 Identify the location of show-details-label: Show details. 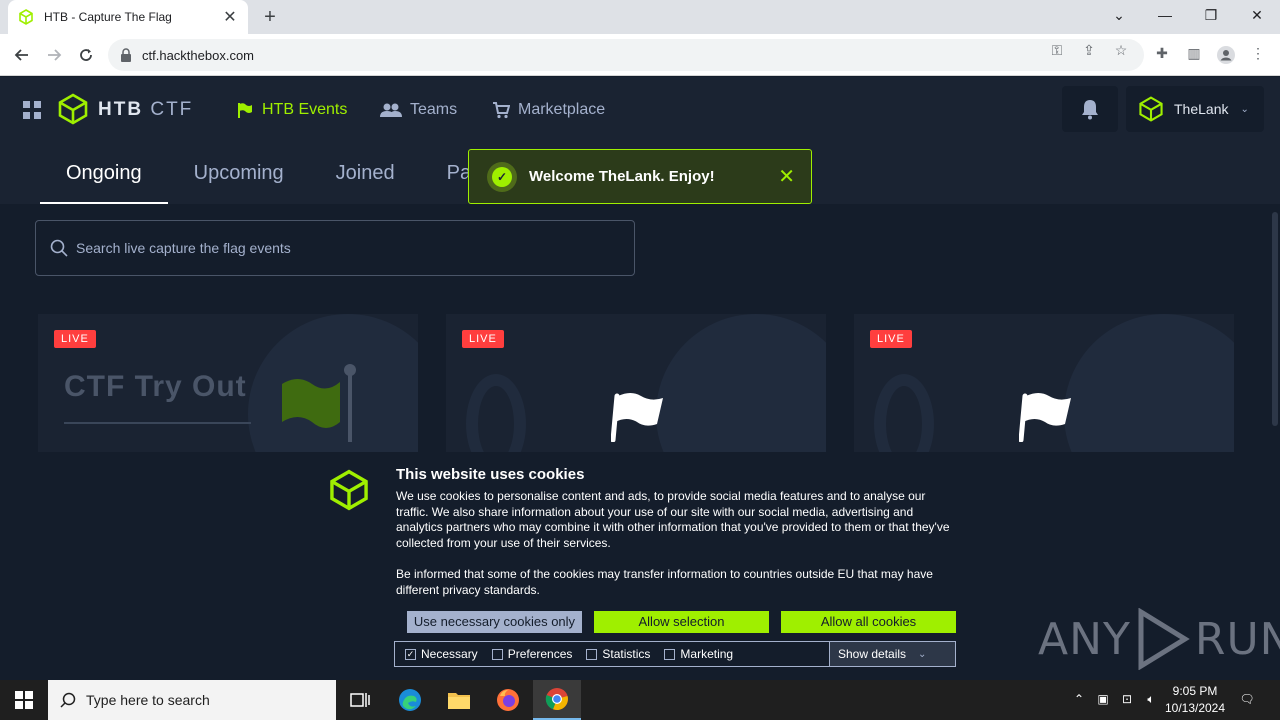
(872, 654).